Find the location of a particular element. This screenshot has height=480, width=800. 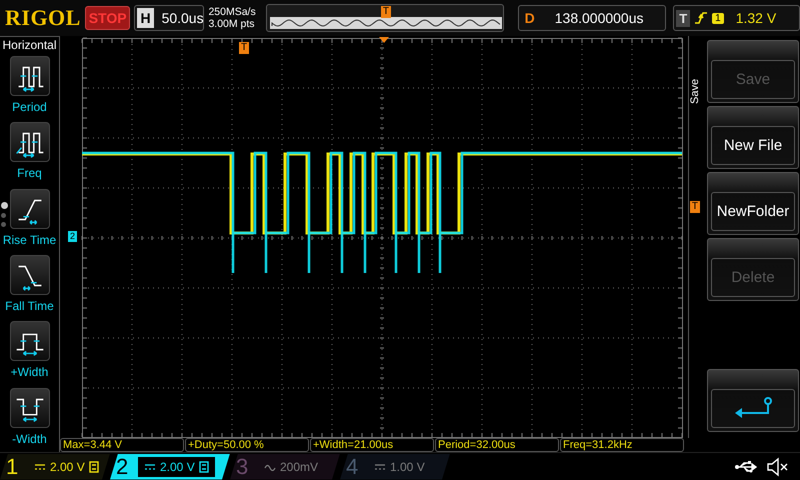

back-button is located at coordinates (753, 400).